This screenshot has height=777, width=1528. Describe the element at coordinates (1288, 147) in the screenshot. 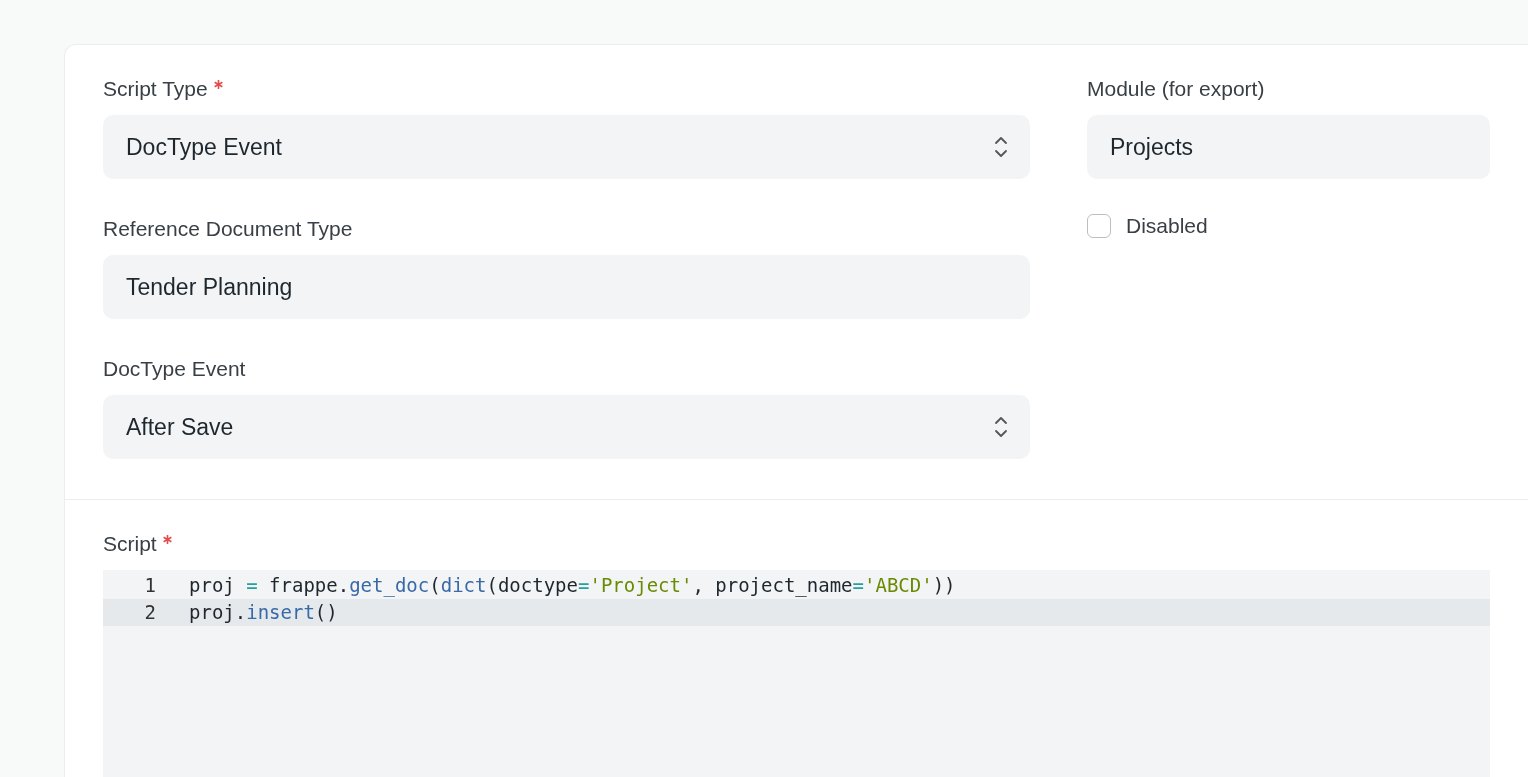

I see `input-field: Projects` at that location.